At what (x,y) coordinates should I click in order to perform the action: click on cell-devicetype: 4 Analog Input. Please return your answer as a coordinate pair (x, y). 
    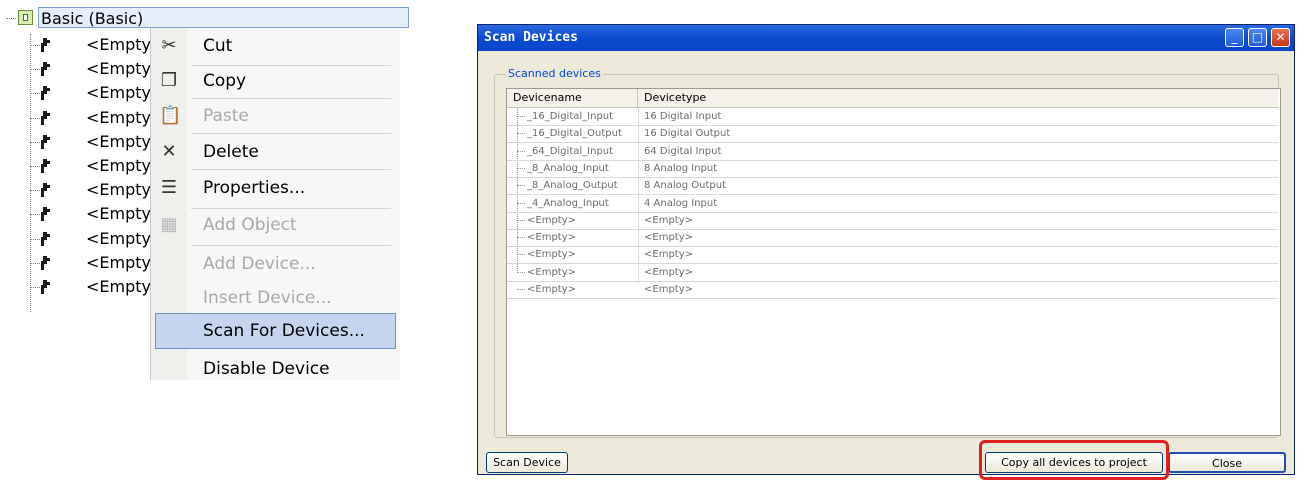
    Looking at the image, I should click on (681, 203).